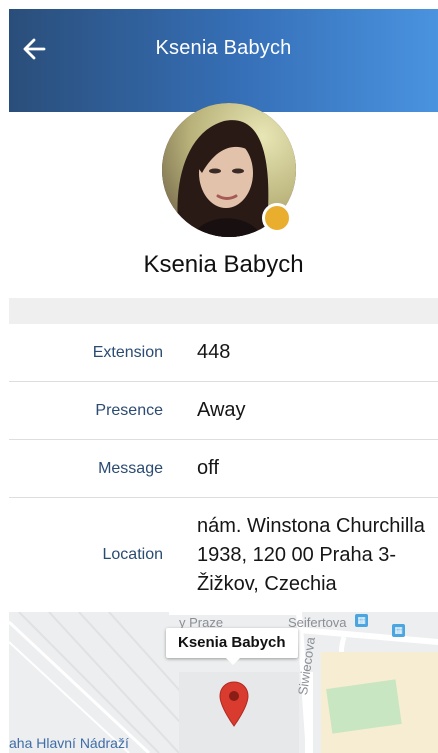 The width and height of the screenshot is (438, 753). I want to click on presence-value: Away, so click(221, 410).